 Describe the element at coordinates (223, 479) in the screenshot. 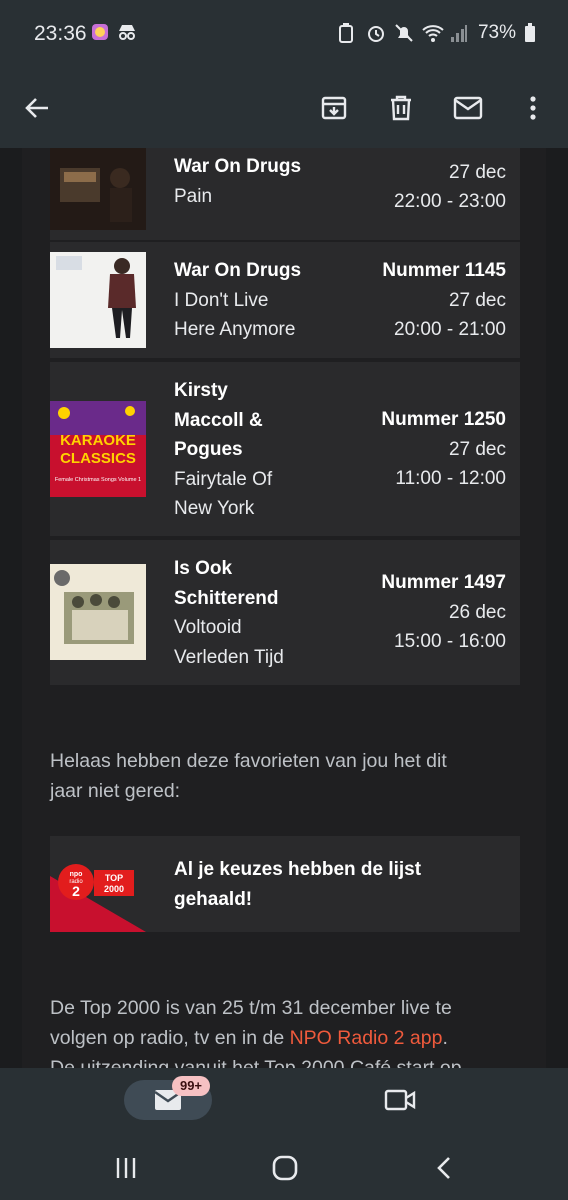

I see `track-title-line1: Fairytale Of` at that location.